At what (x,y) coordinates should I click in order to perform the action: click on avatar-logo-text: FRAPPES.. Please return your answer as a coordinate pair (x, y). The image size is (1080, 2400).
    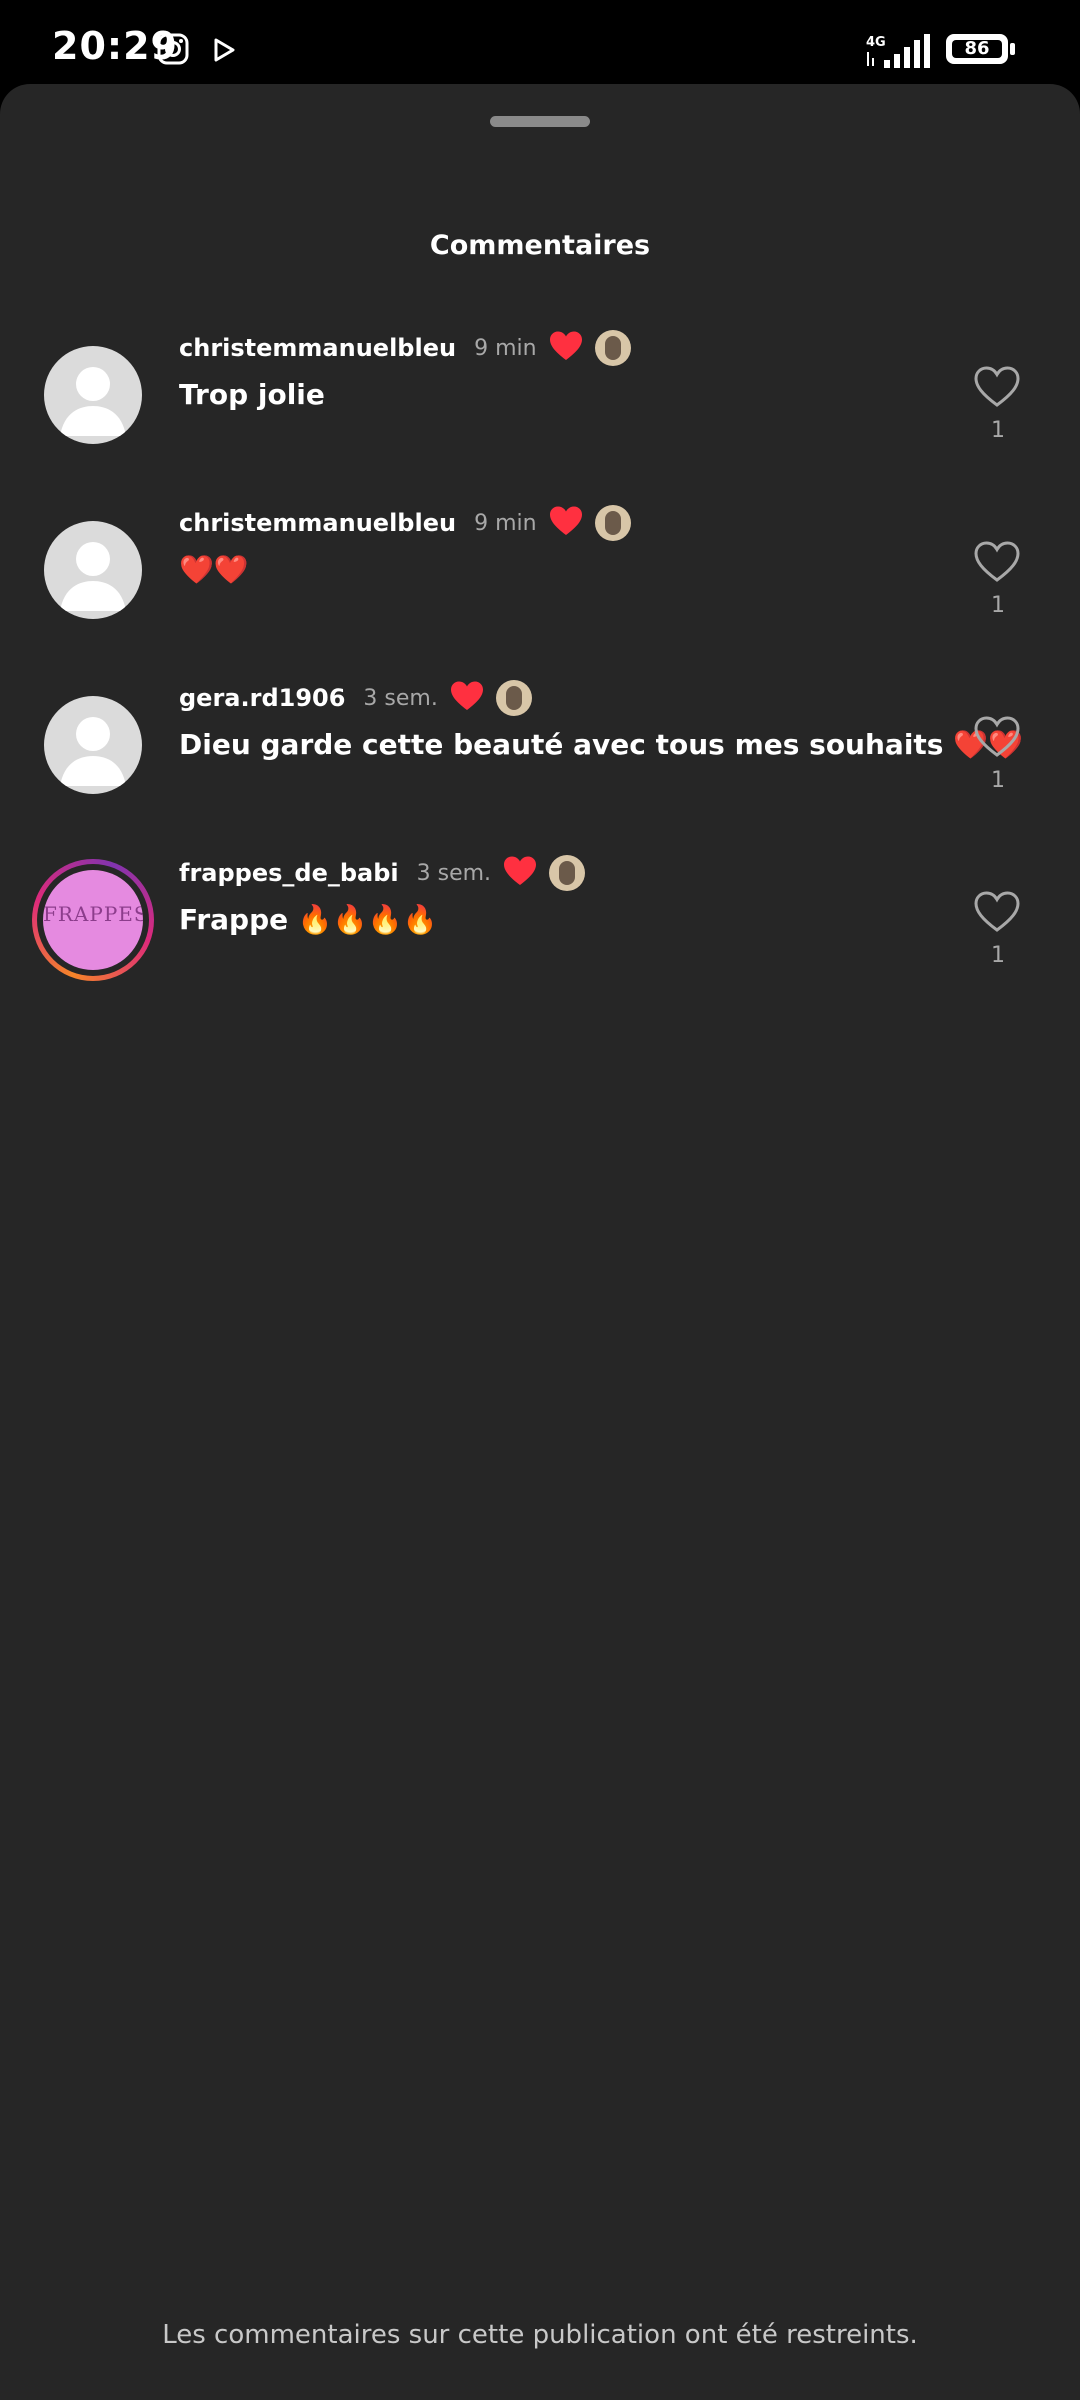
    Looking at the image, I should click on (93, 914).